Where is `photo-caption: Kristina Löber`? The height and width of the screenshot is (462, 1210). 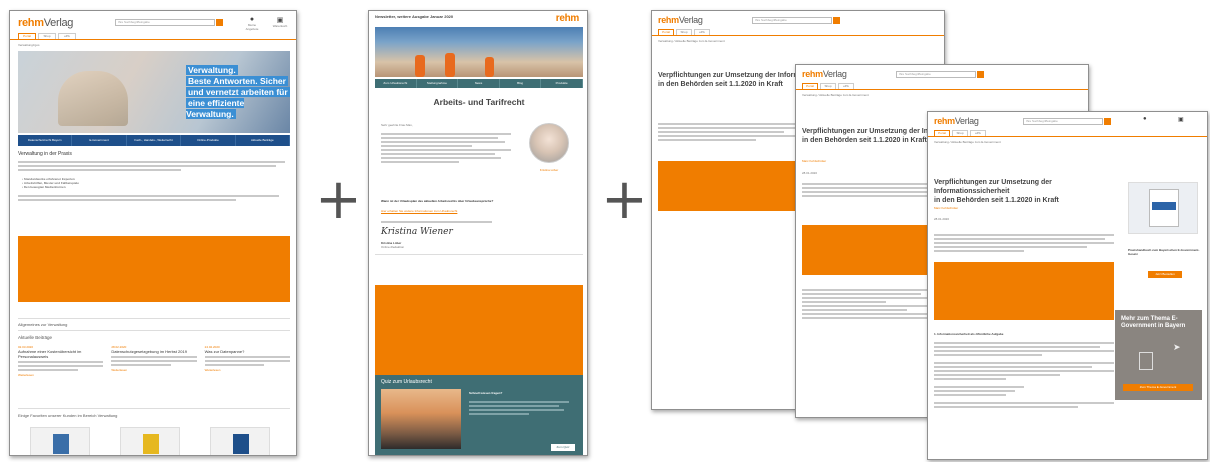
photo-caption: Kristina Löber is located at coordinates (549, 170).